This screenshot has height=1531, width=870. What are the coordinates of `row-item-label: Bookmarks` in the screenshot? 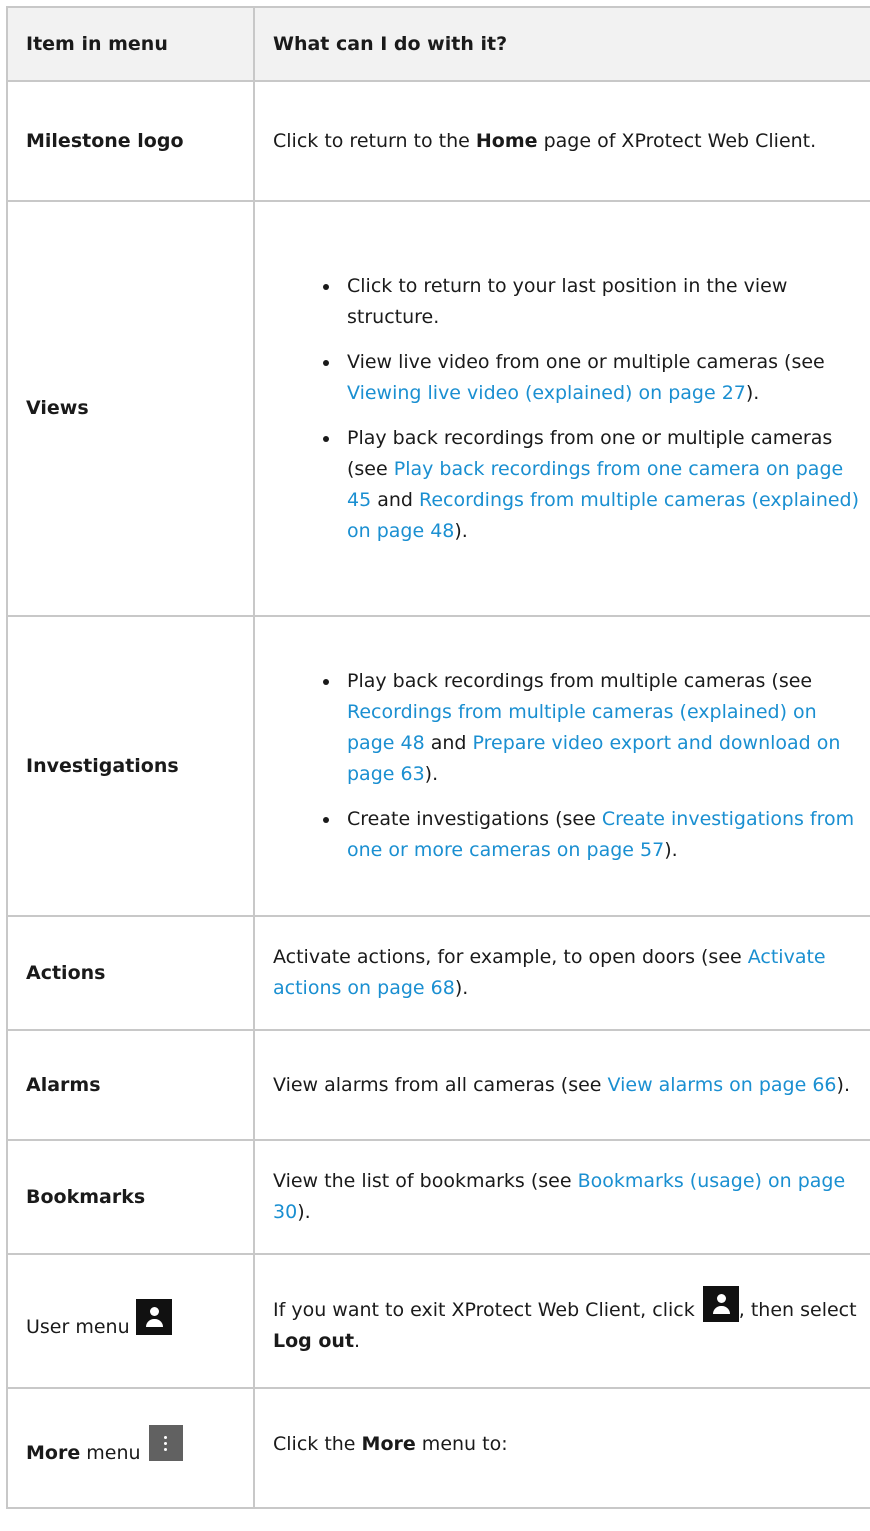 It's located at (130, 1197).